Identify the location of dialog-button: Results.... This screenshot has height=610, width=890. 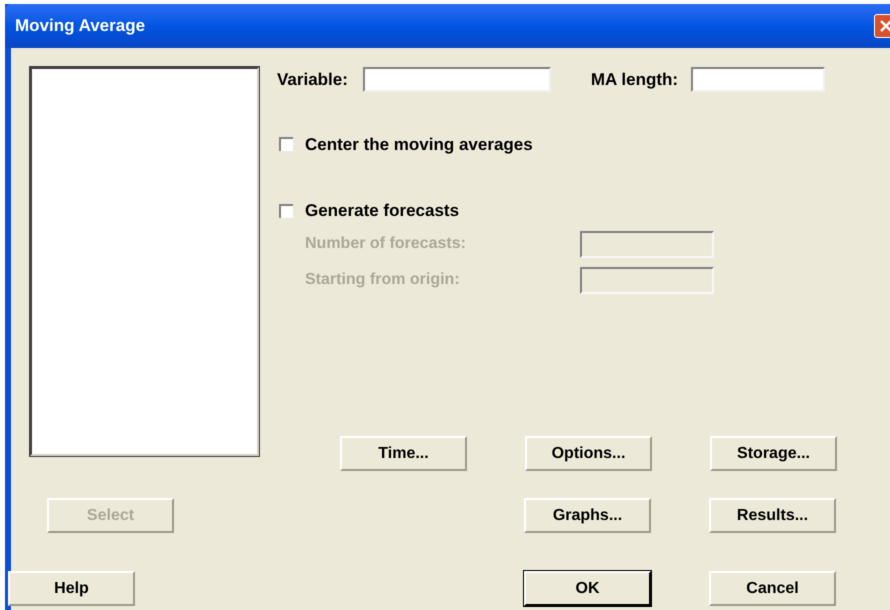
(772, 515).